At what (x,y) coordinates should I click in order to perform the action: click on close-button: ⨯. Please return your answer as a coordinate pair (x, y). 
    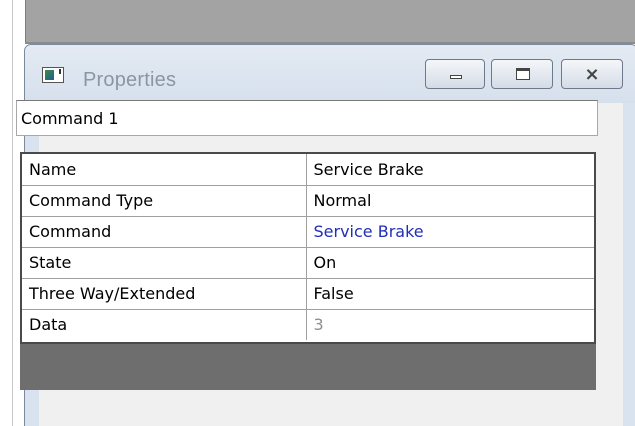
    Looking at the image, I should click on (592, 74).